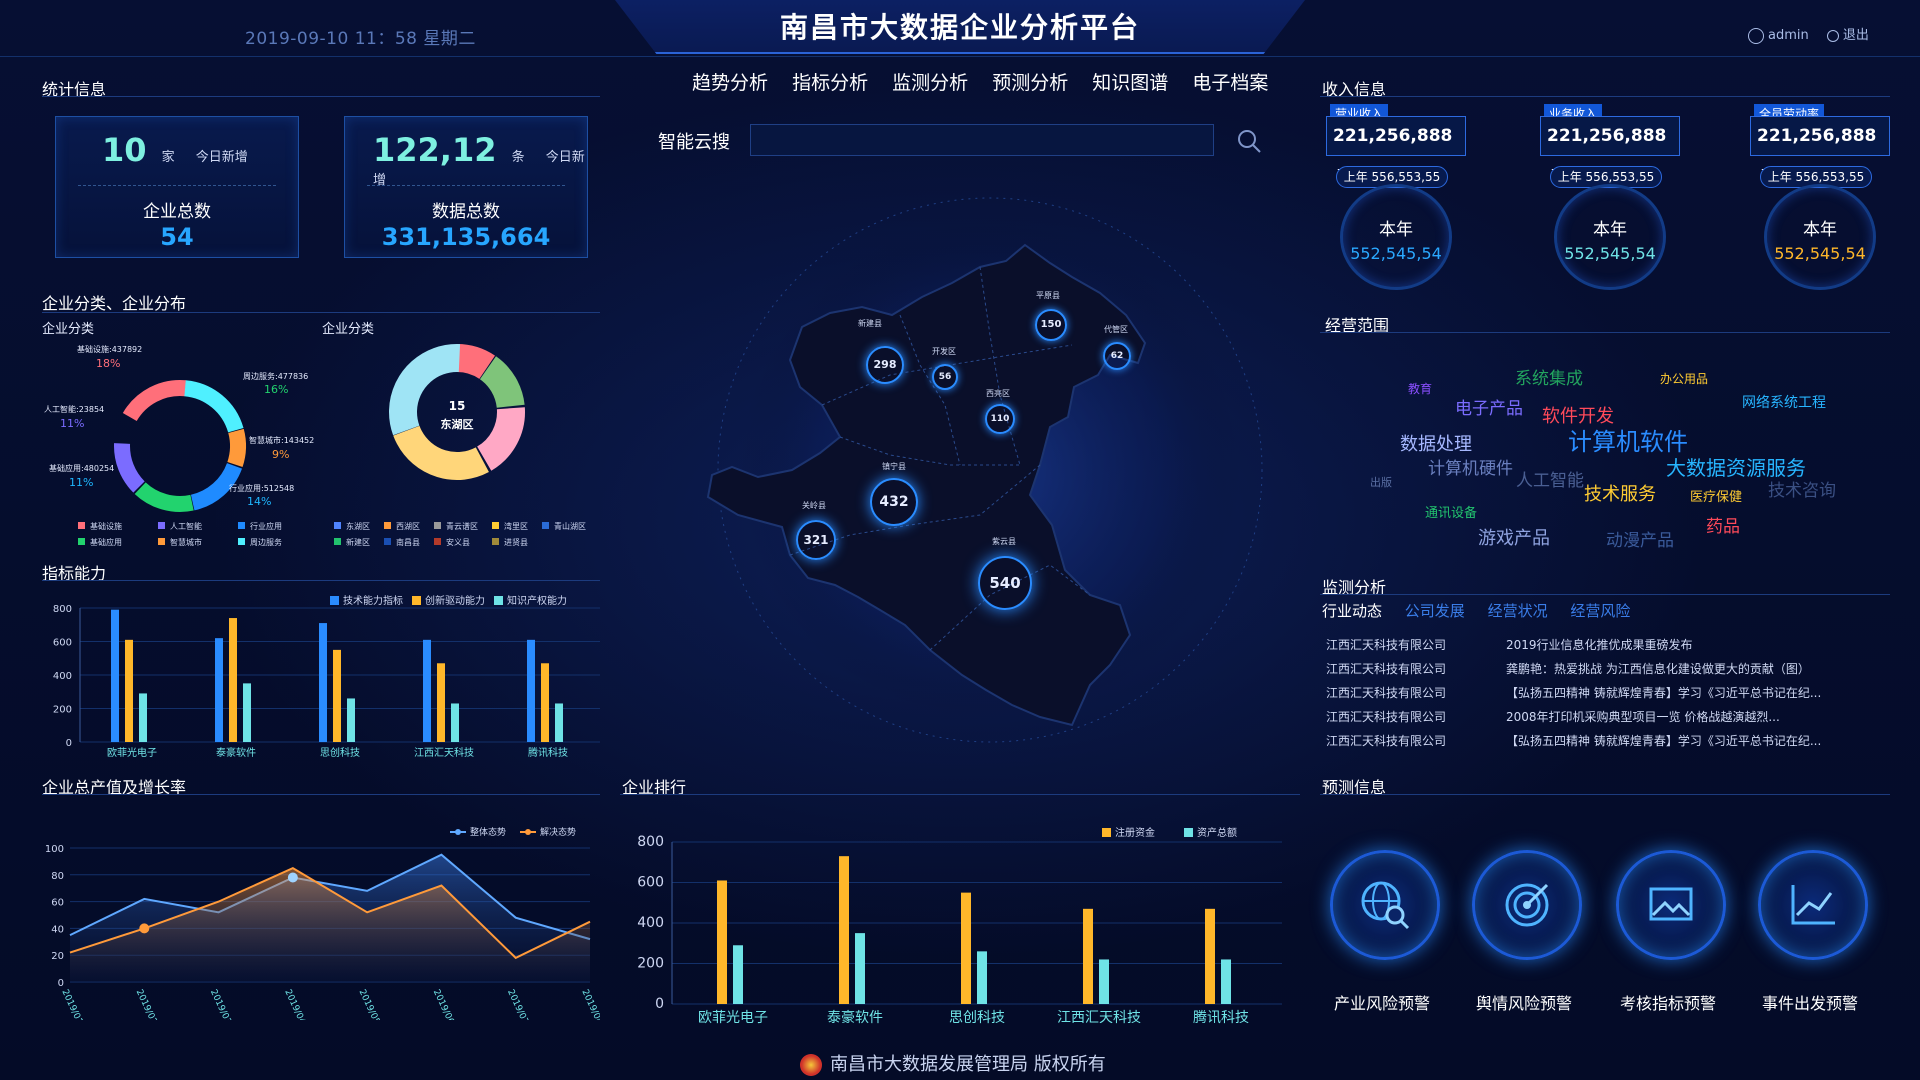 This screenshot has height=1080, width=1920. What do you see at coordinates (1723, 524) in the screenshot?
I see `cloud-word: 药品` at bounding box center [1723, 524].